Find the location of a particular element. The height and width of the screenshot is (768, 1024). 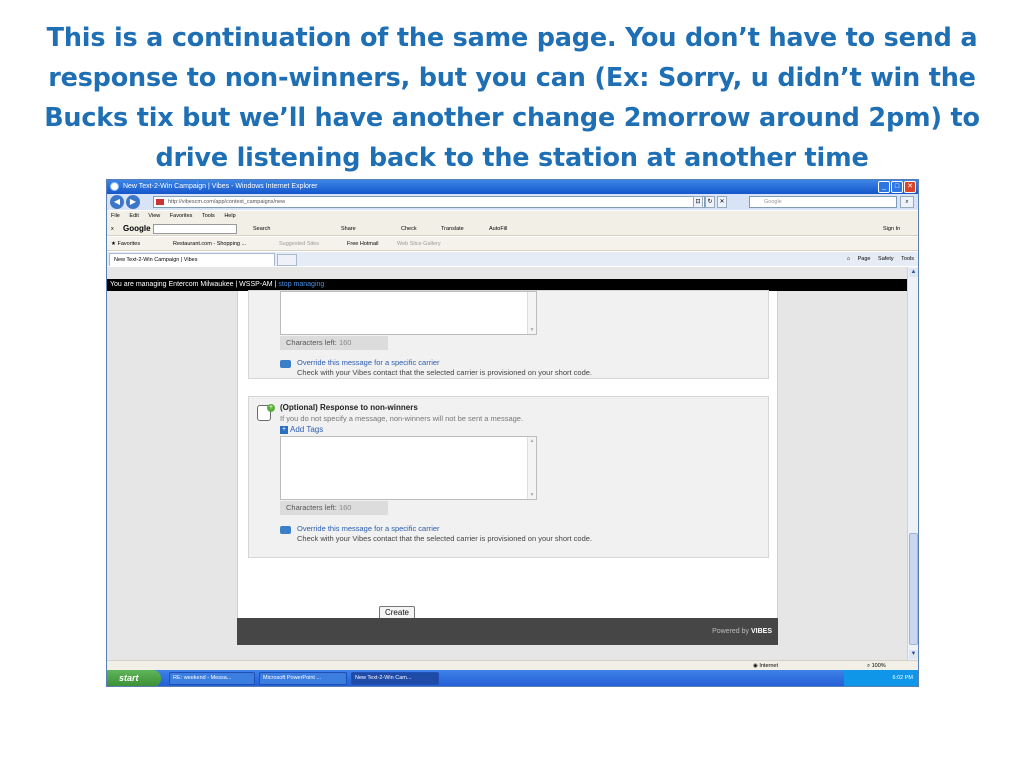

winner-message-textarea: ▼ is located at coordinates (408, 313).